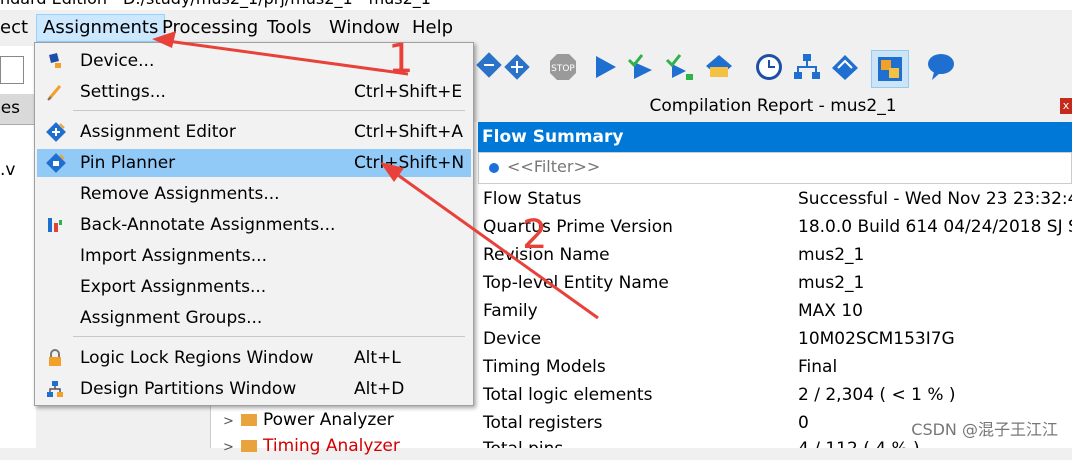  What do you see at coordinates (877, 395) in the screenshot?
I see `row-value: 2 / 2,304 ( < 1 % )` at bounding box center [877, 395].